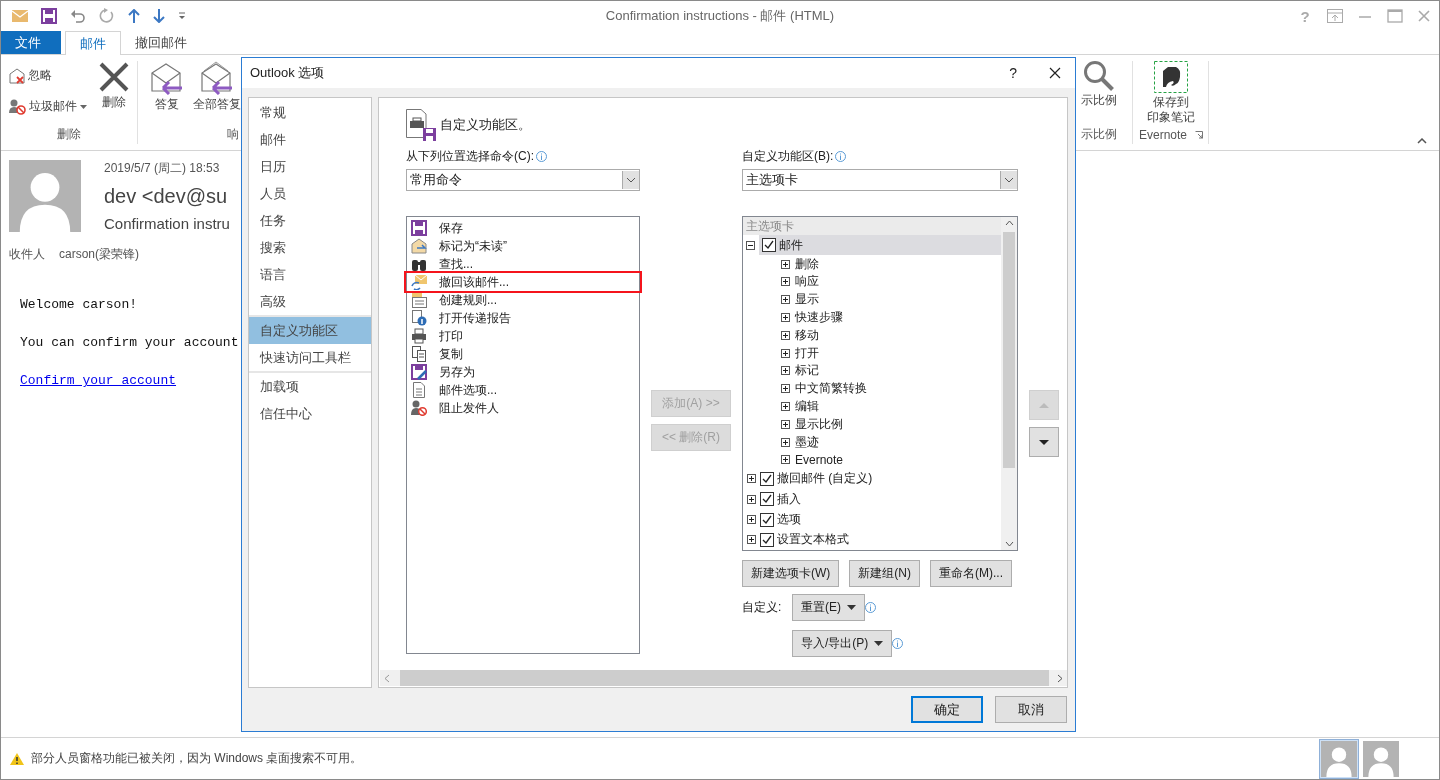 Image resolution: width=1440 pixels, height=780 pixels. What do you see at coordinates (310, 193) in the screenshot?
I see `nav-item: 人员` at bounding box center [310, 193].